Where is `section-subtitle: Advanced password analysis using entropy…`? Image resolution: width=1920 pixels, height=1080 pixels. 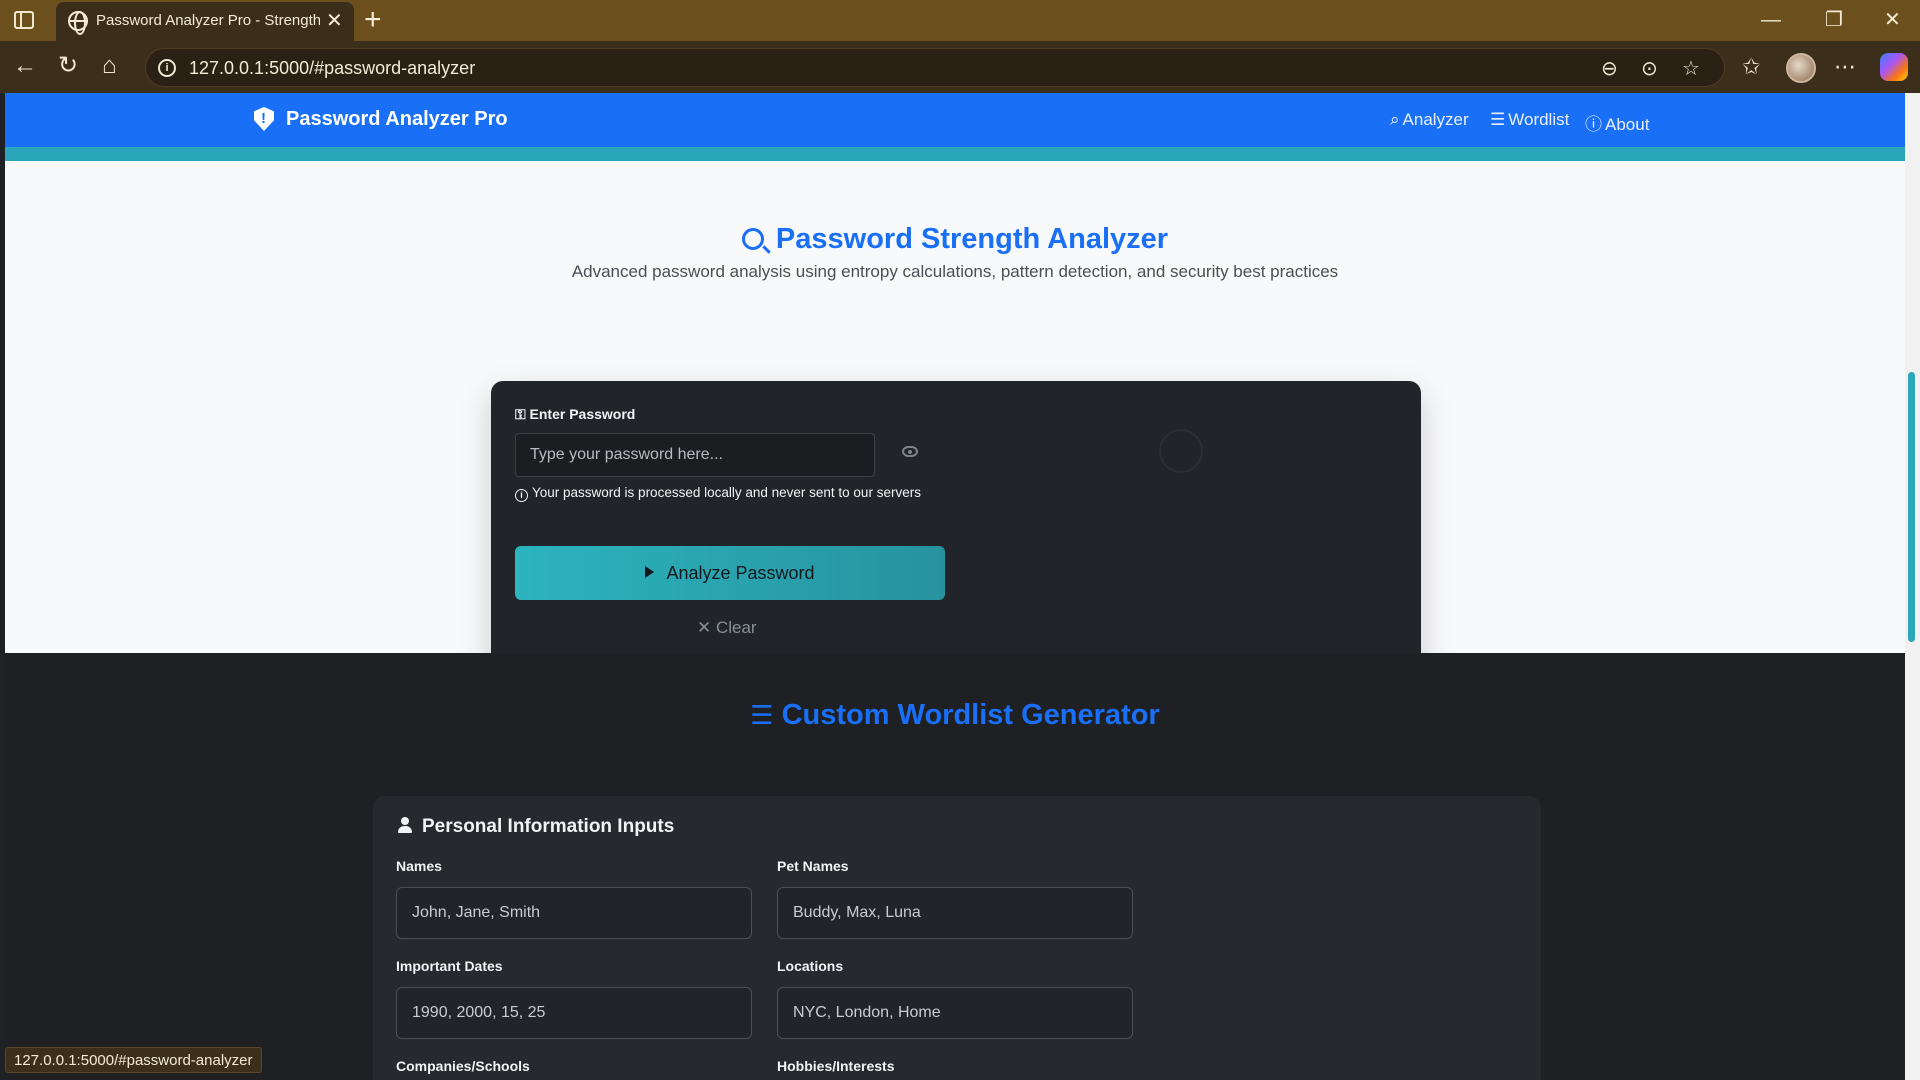
section-subtitle: Advanced password analysis using entropy… is located at coordinates (955, 271).